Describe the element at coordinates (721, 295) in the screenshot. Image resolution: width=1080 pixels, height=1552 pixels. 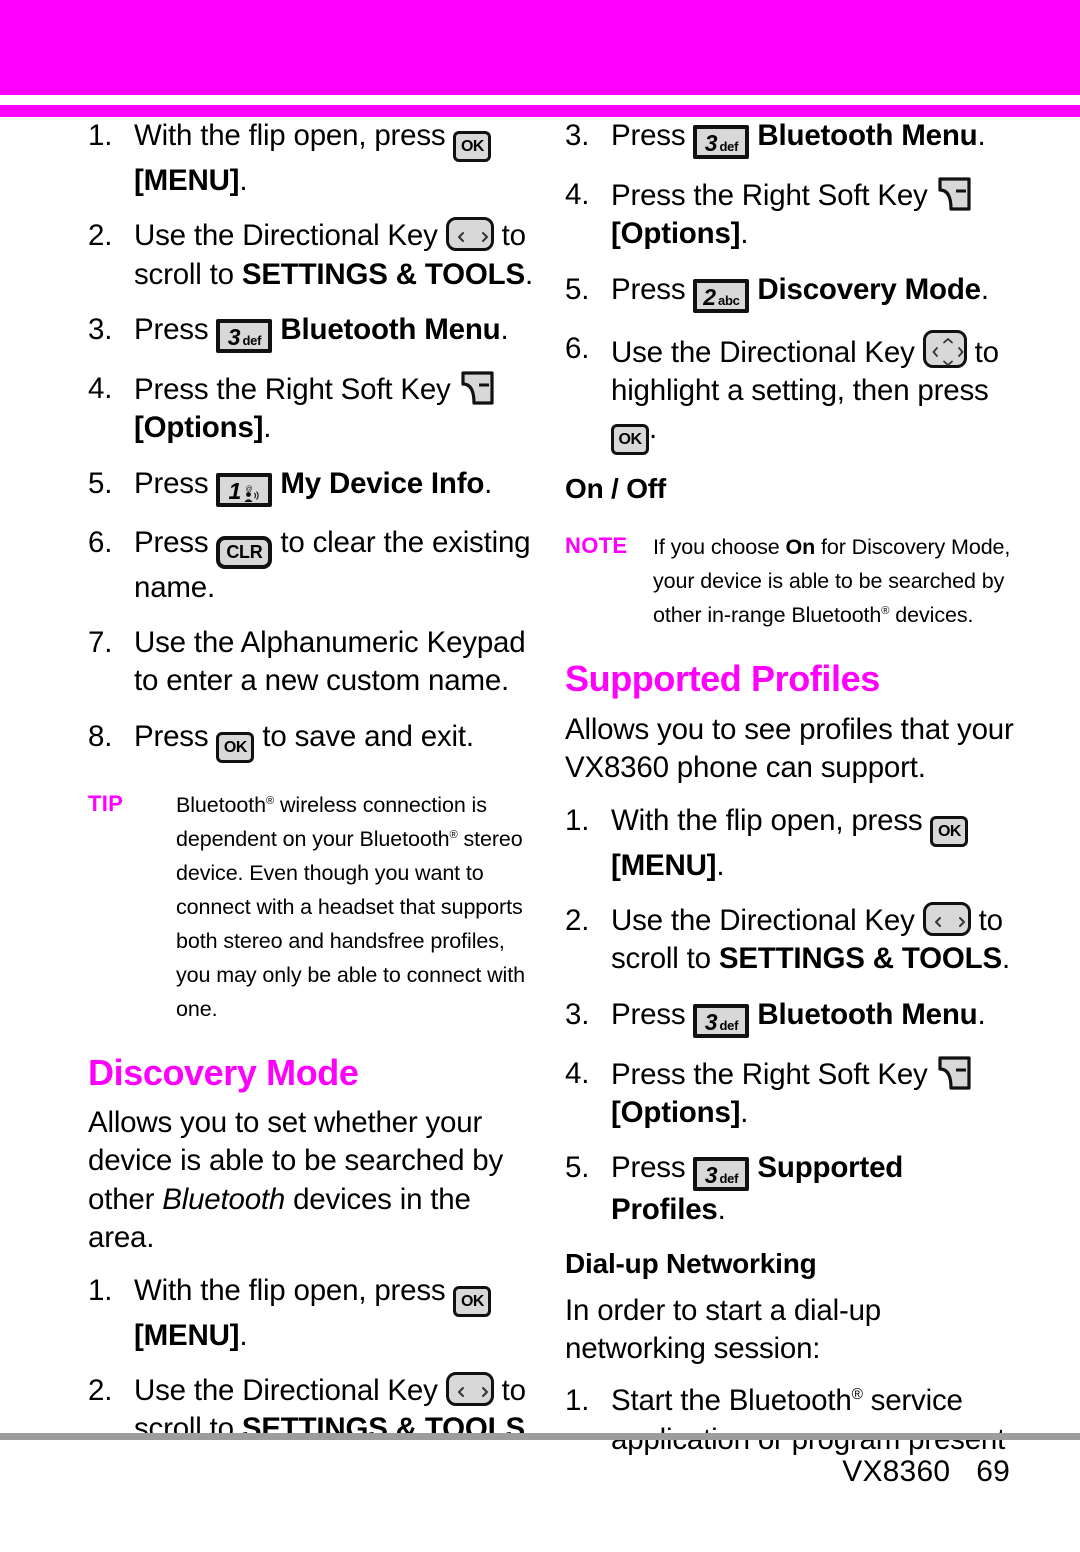
I see `number-key-2-icon: 2 abc` at that location.